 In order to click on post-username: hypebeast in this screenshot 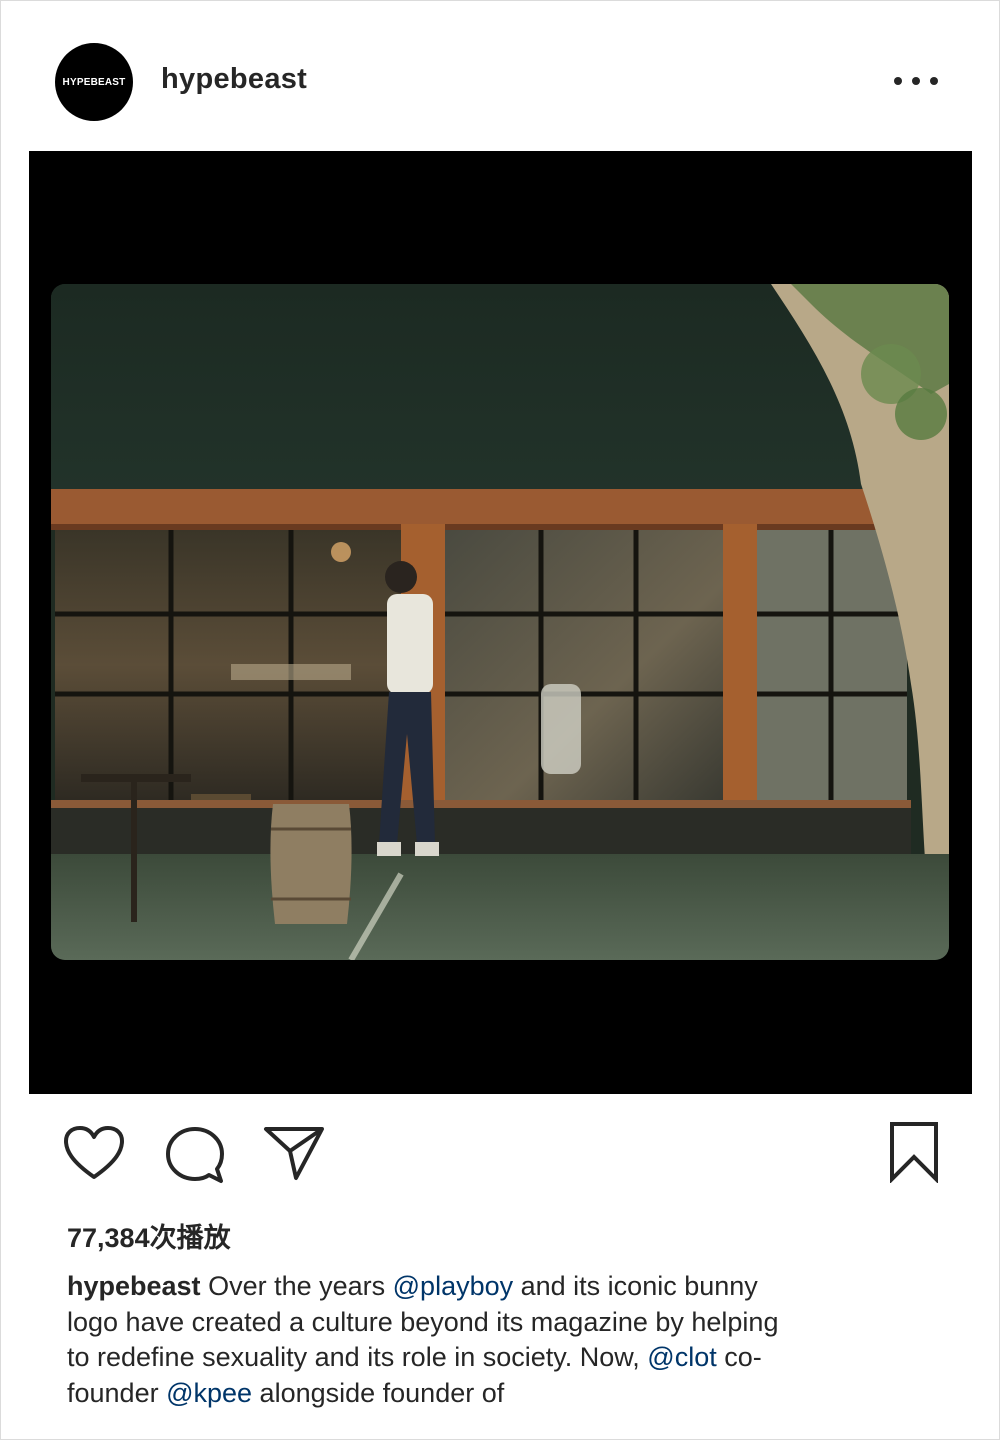, I will do `click(234, 79)`.